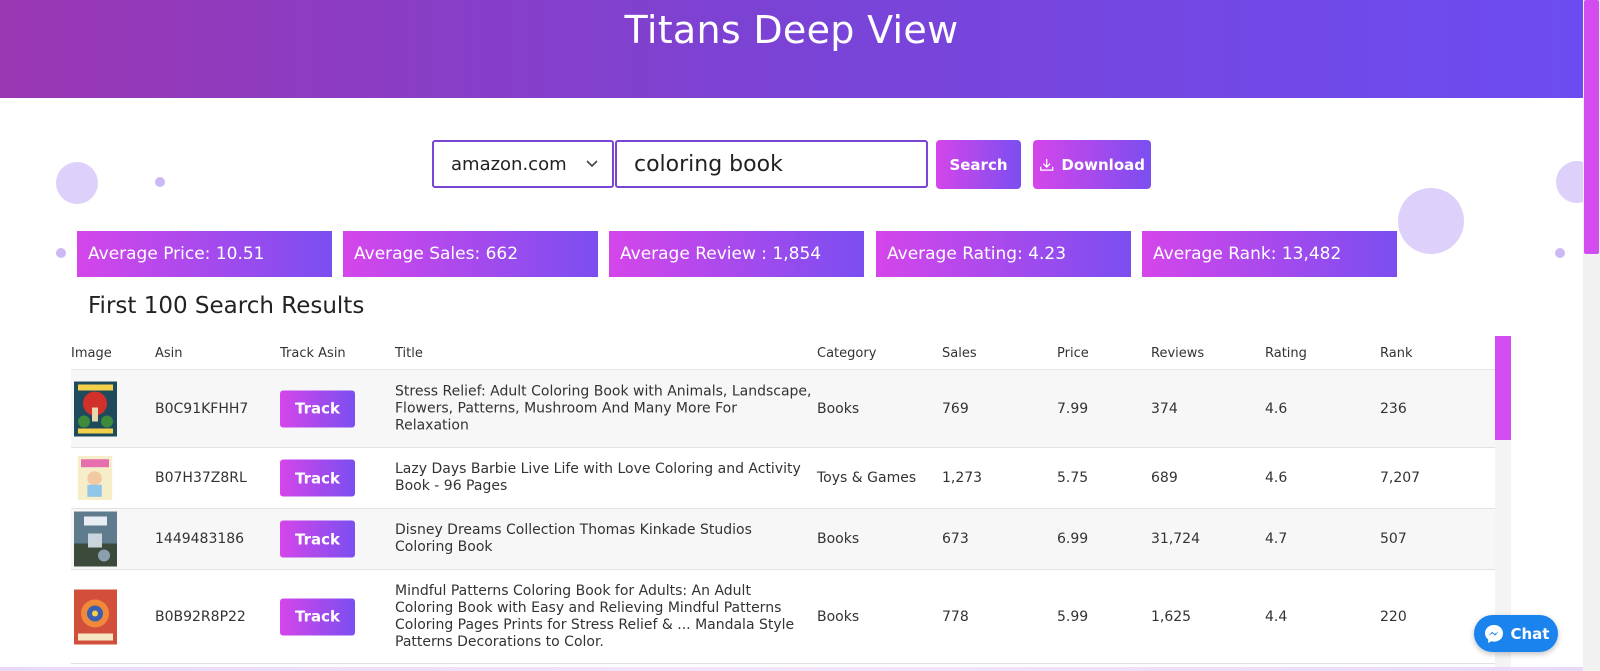 Image resolution: width=1600 pixels, height=671 pixels. I want to click on reviews-cell: 689, so click(1164, 478).